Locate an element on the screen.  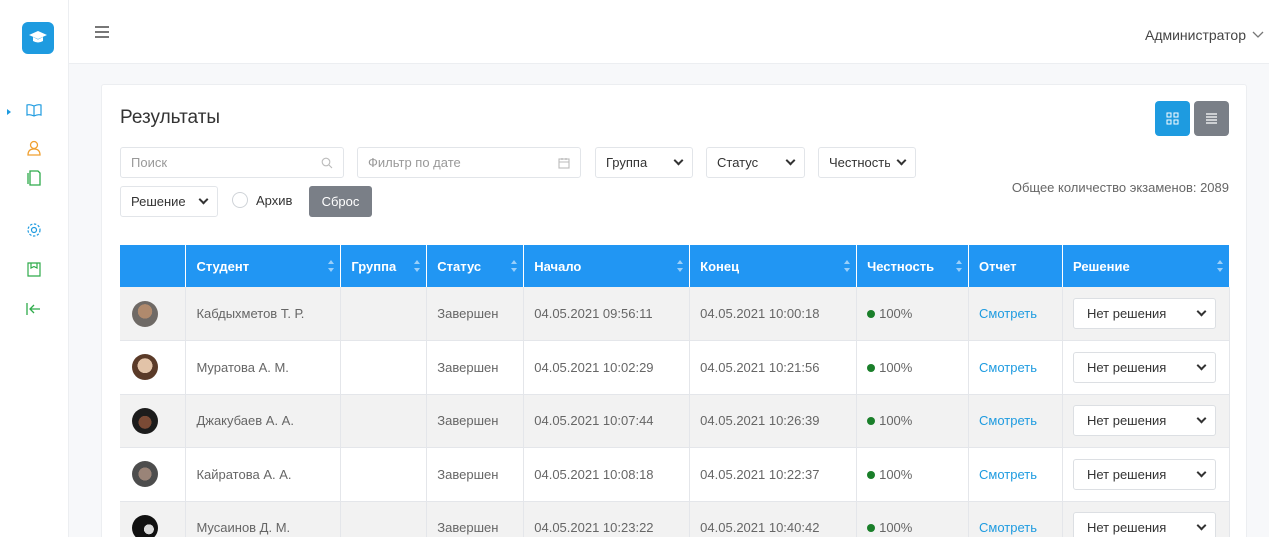
clipboard-icon is located at coordinates (34, 269).